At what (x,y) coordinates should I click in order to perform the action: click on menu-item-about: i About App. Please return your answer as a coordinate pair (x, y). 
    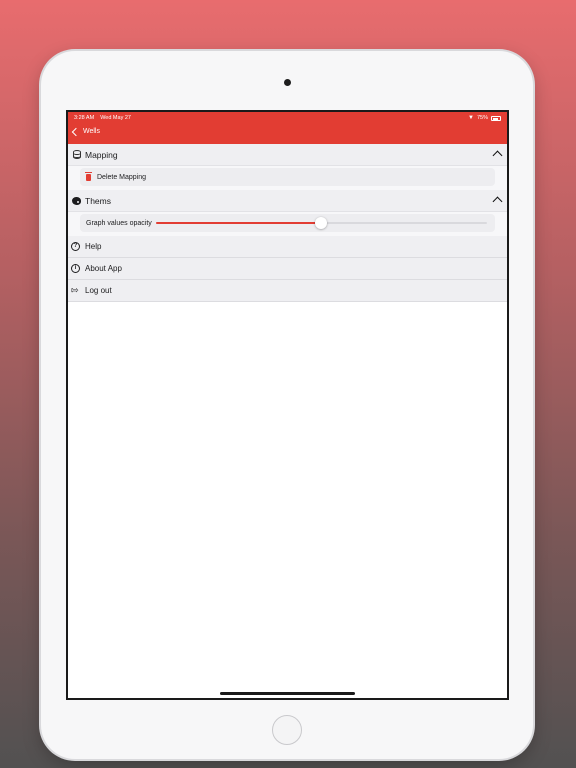
    Looking at the image, I should click on (287, 269).